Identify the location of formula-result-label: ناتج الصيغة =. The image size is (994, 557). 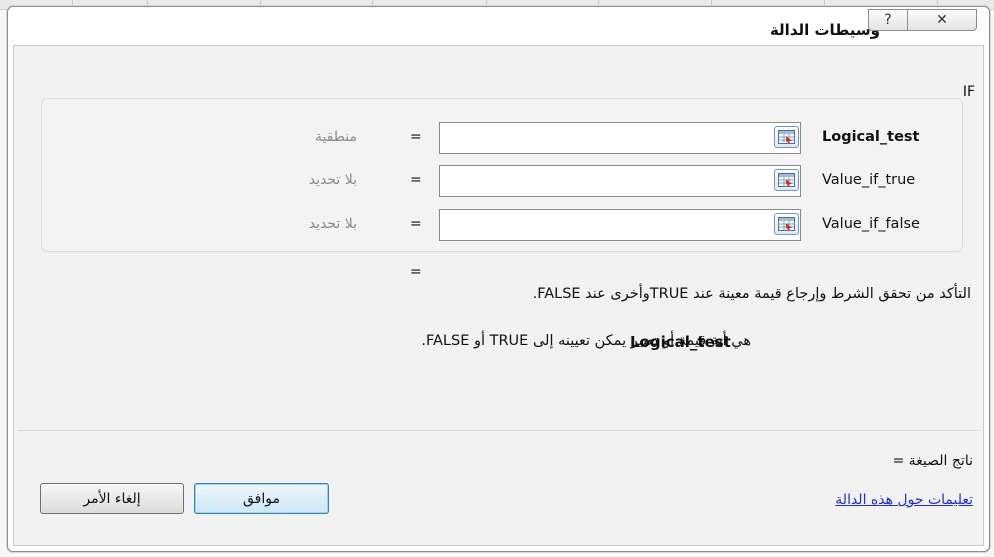
(932, 461).